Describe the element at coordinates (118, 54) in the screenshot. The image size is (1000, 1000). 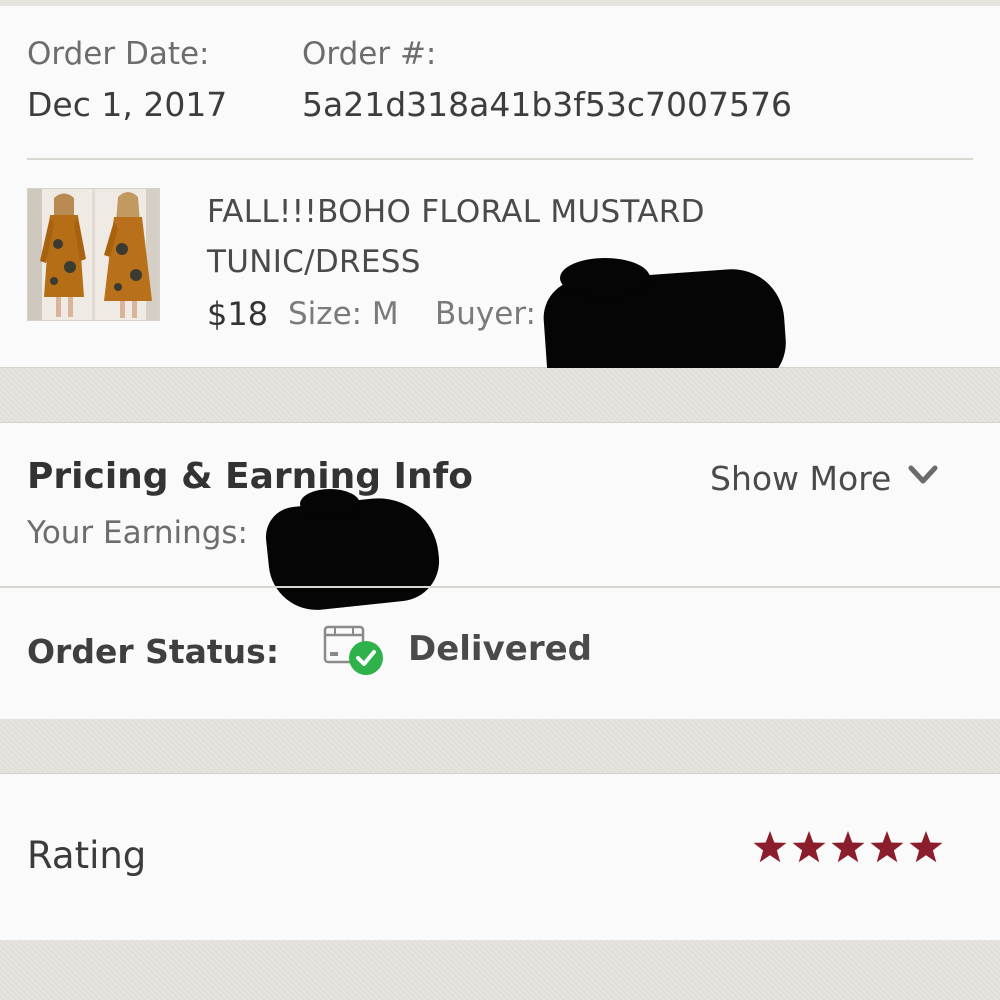
I see `order-date-label: Order Date:` at that location.